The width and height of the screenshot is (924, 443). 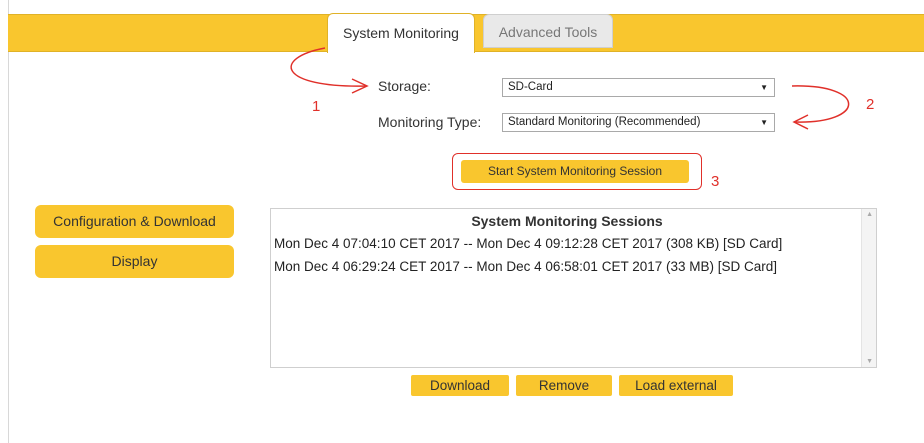 I want to click on annotation-number-3: 3, so click(x=715, y=181).